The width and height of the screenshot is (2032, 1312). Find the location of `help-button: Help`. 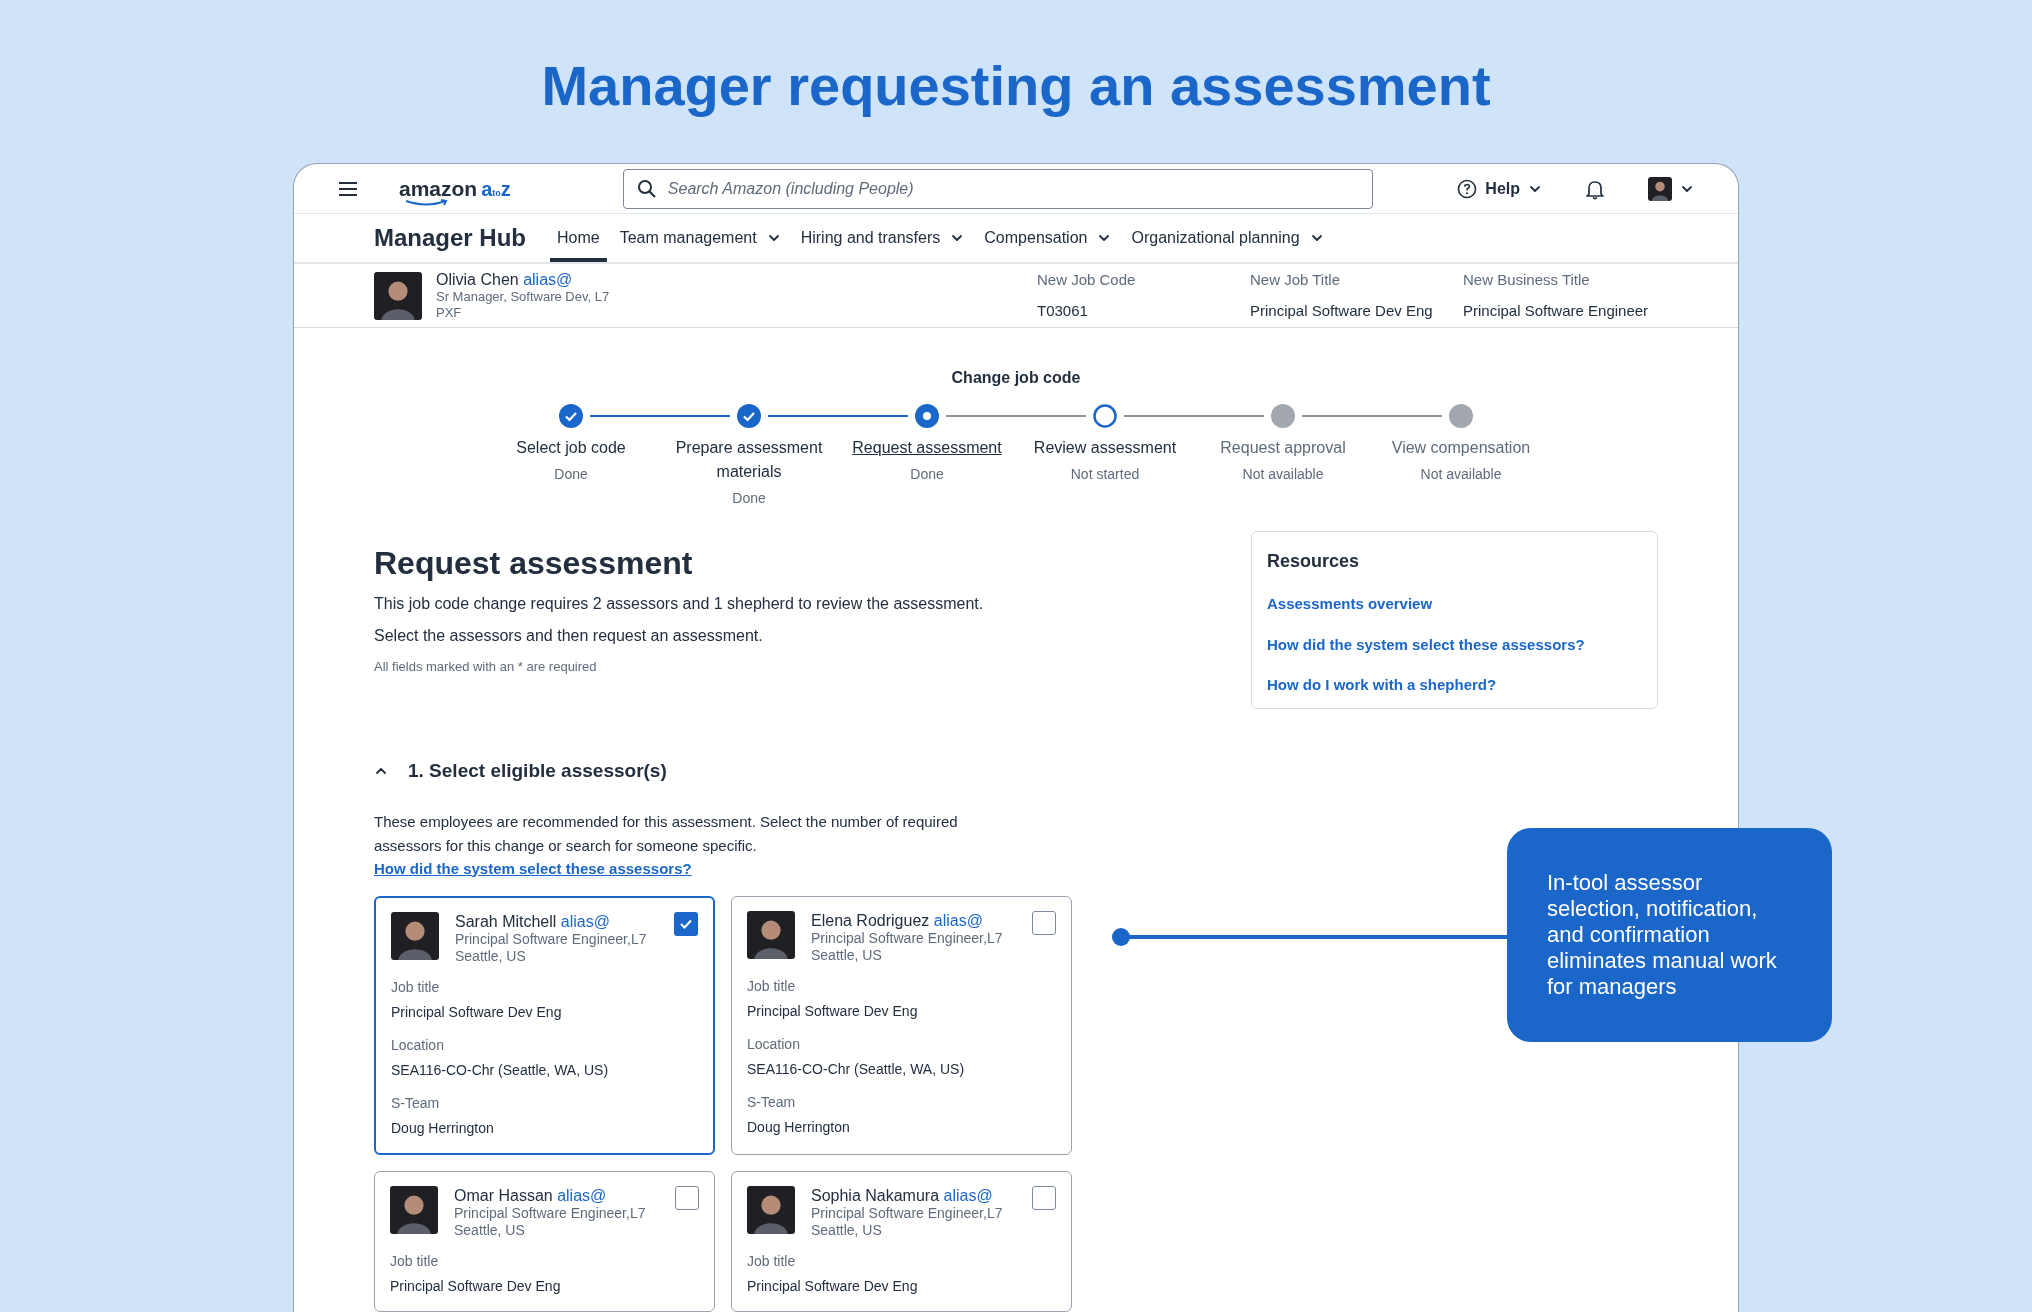

help-button: Help is located at coordinates (1499, 188).